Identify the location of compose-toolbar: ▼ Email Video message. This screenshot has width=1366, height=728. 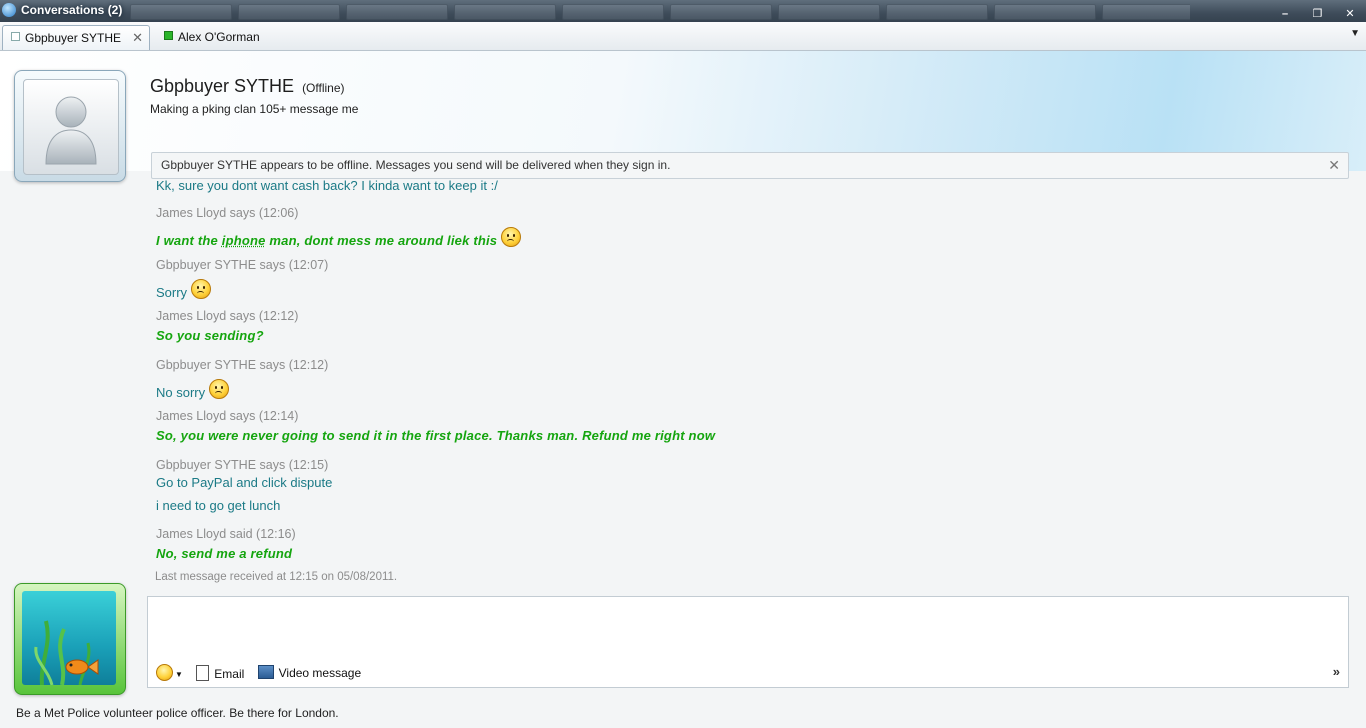
(263, 672).